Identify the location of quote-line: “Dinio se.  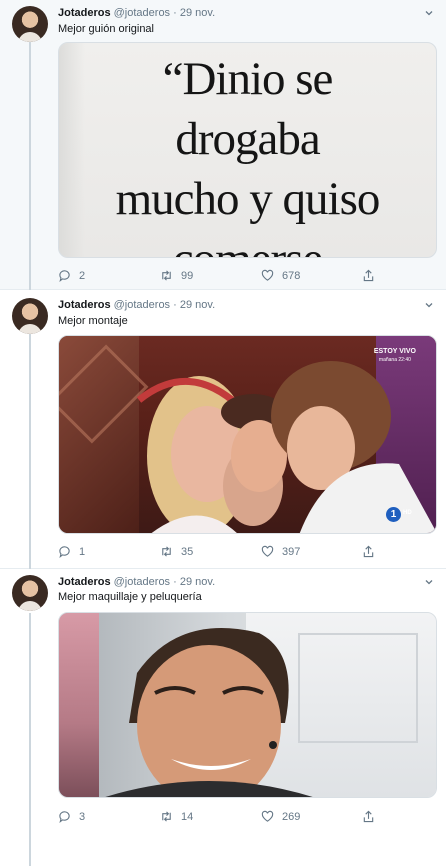
(248, 79).